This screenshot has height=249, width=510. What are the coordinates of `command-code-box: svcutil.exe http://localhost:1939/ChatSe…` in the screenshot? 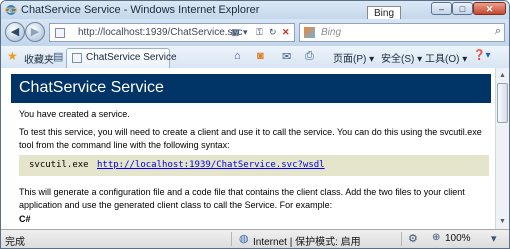 It's located at (254, 165).